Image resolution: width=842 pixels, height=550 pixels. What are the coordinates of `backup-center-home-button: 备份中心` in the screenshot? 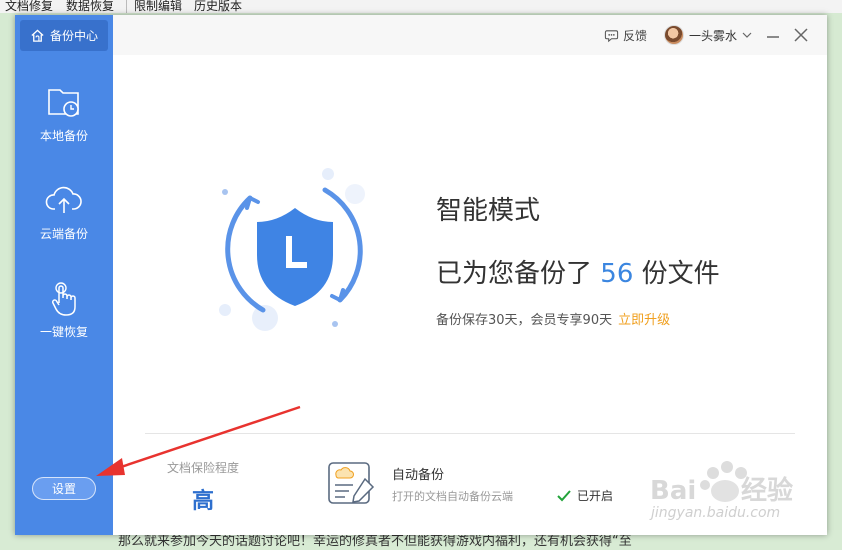 It's located at (64, 35).